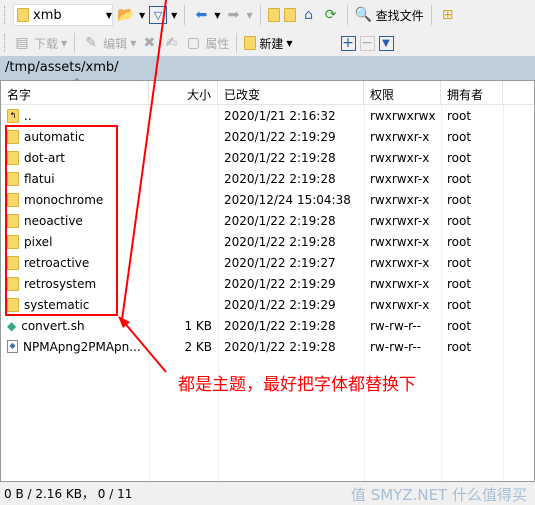 Image resolution: width=535 pixels, height=505 pixels. I want to click on annotation-arrow, so click(142, 186).